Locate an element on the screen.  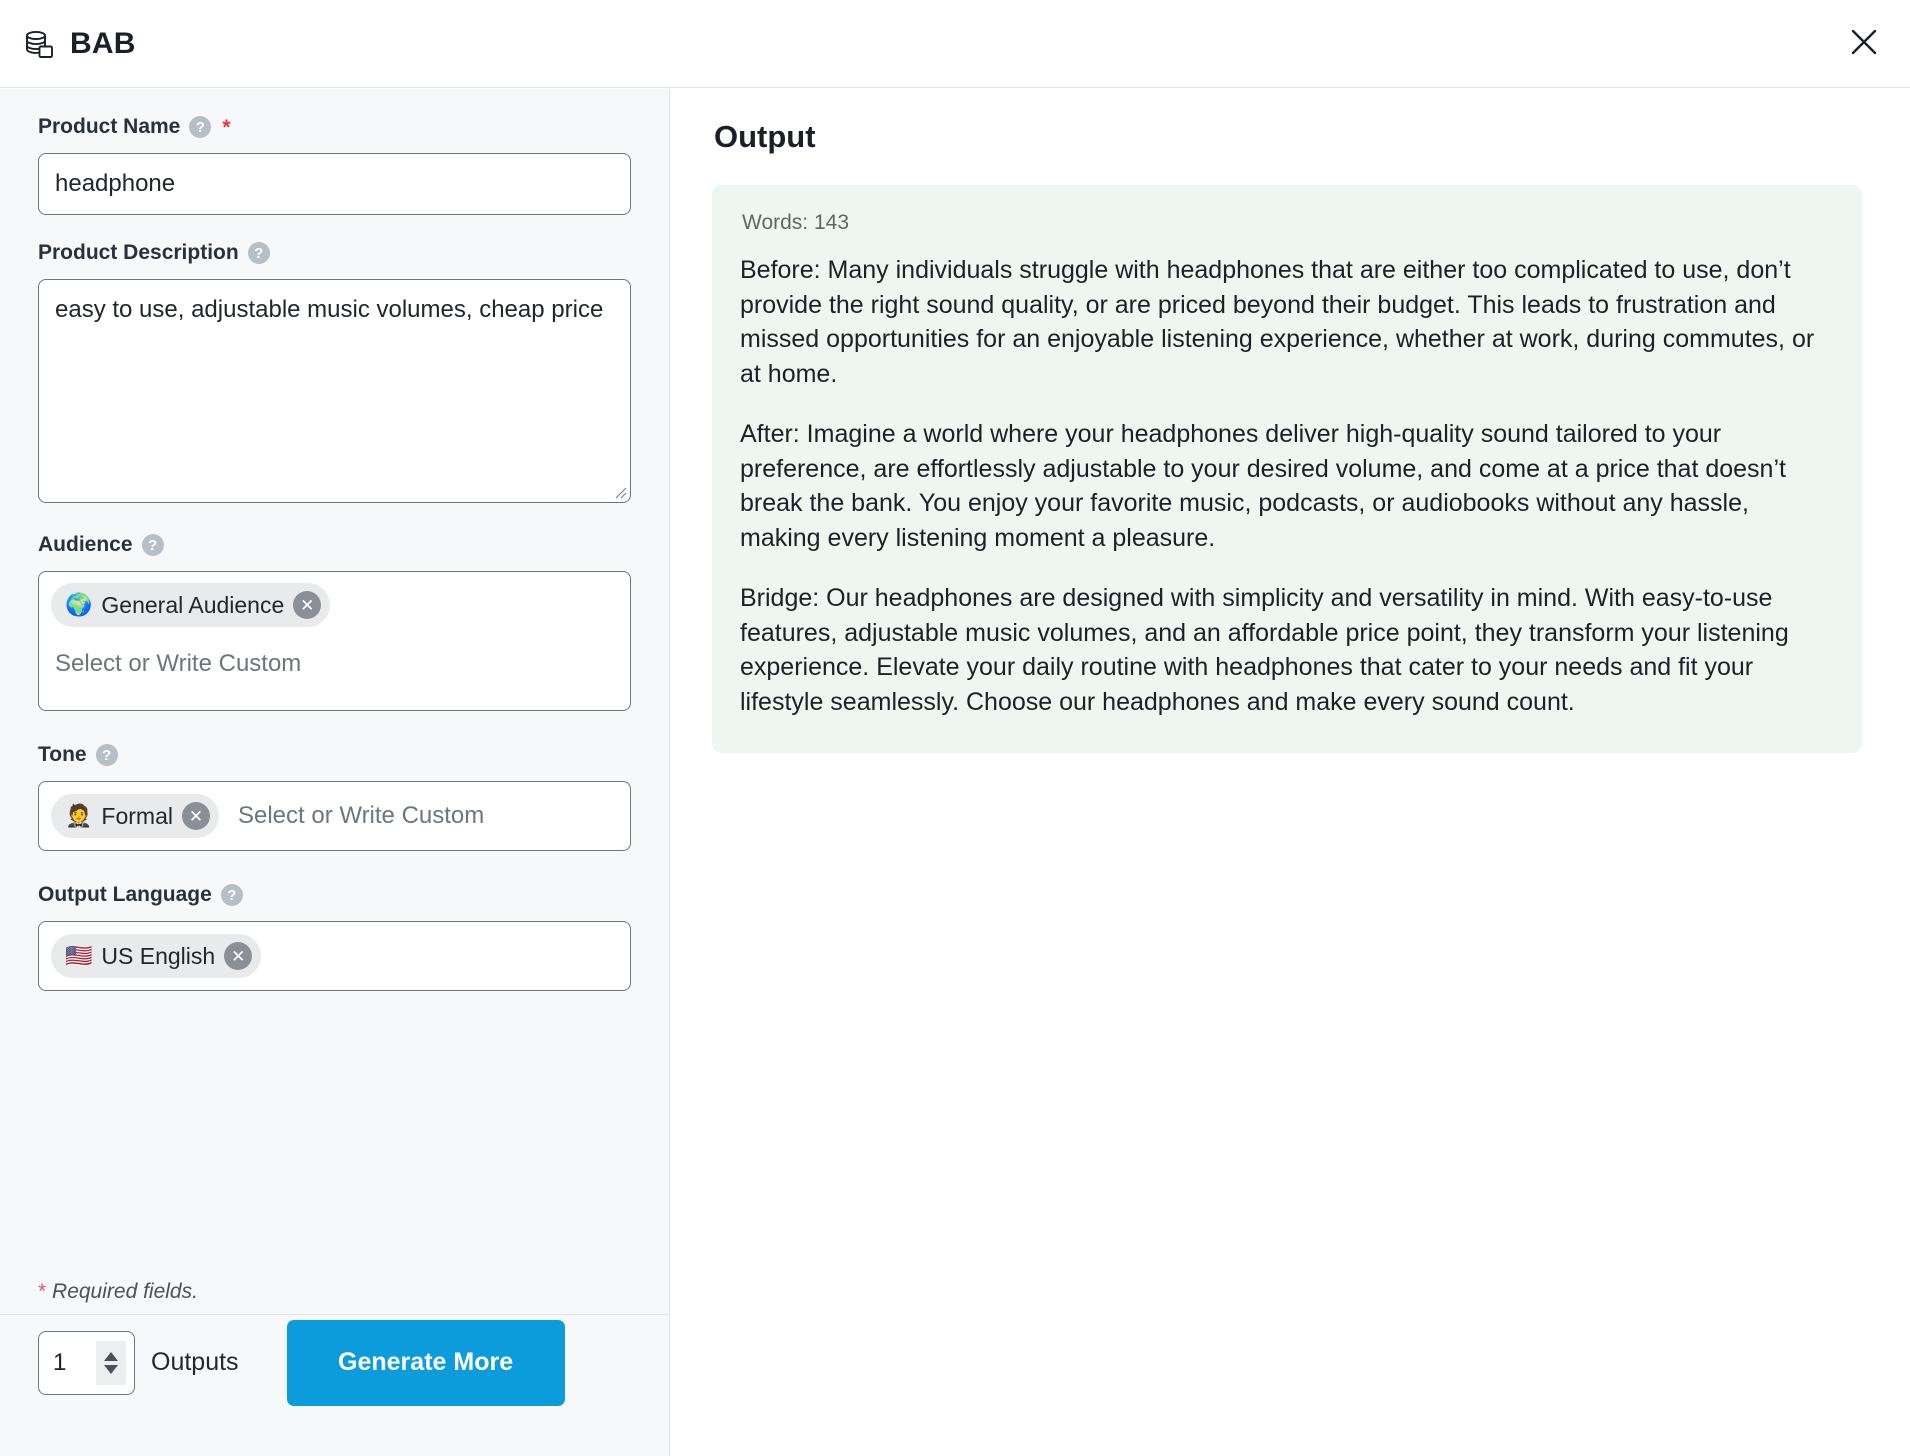
tag-label: General Audience is located at coordinates (193, 604).